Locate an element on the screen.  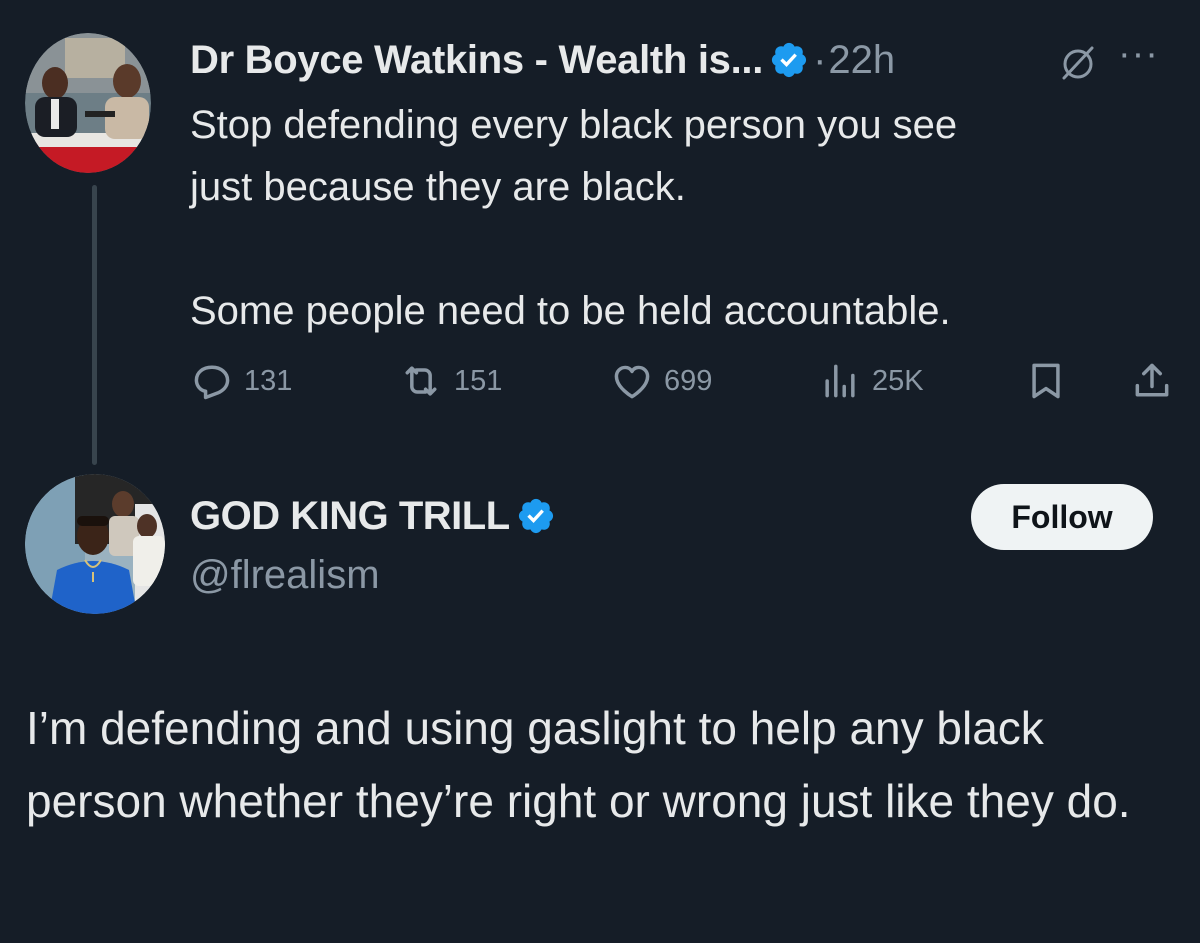
more-icon: ··· is located at coordinates (1138, 54).